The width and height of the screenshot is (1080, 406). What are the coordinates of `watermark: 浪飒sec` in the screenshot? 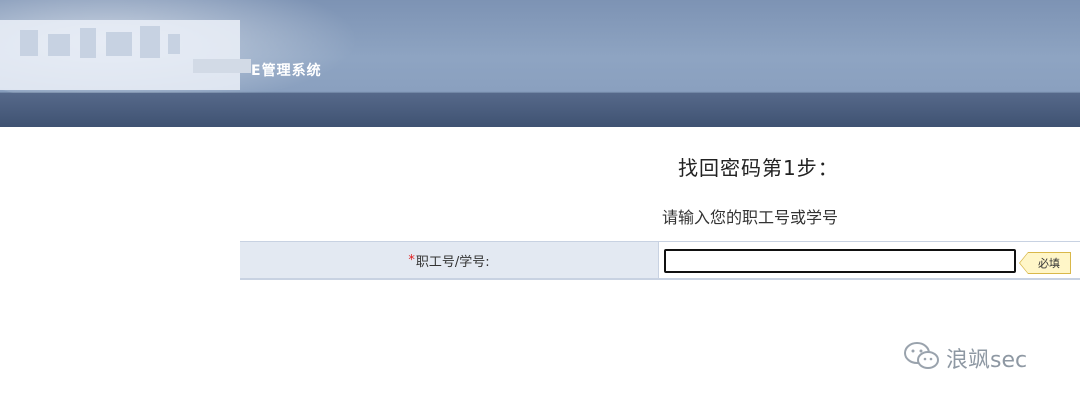 It's located at (964, 358).